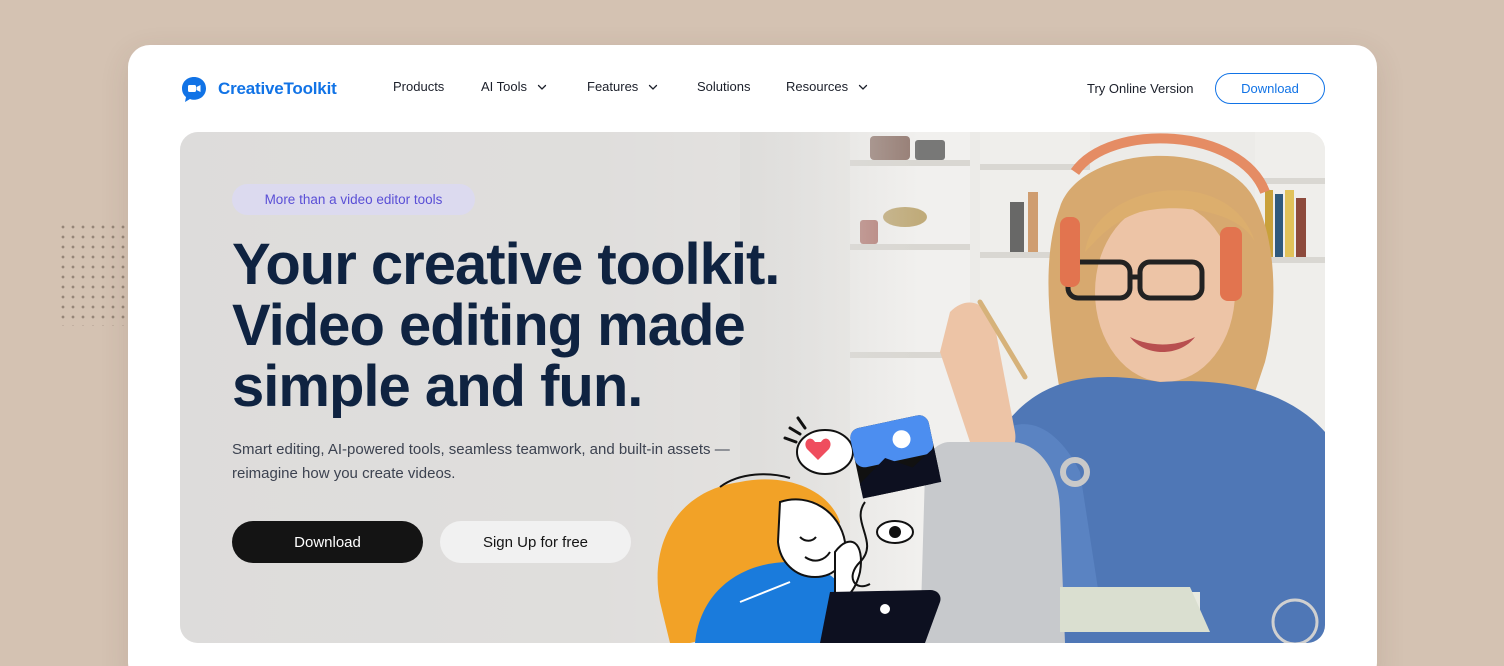  Describe the element at coordinates (504, 86) in the screenshot. I see `menu-item-label: AI Tools` at that location.